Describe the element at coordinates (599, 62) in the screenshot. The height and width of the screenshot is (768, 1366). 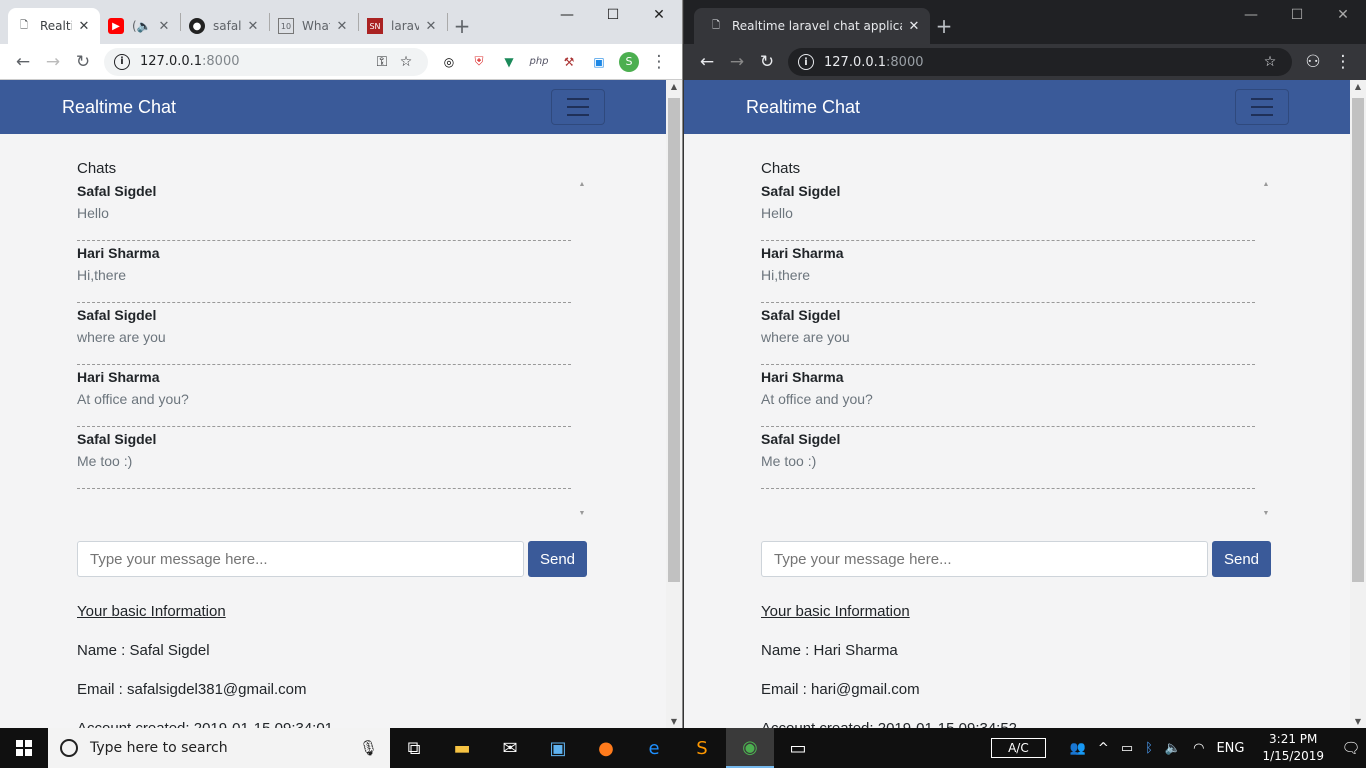
I see `fi-icon: ▣` at that location.